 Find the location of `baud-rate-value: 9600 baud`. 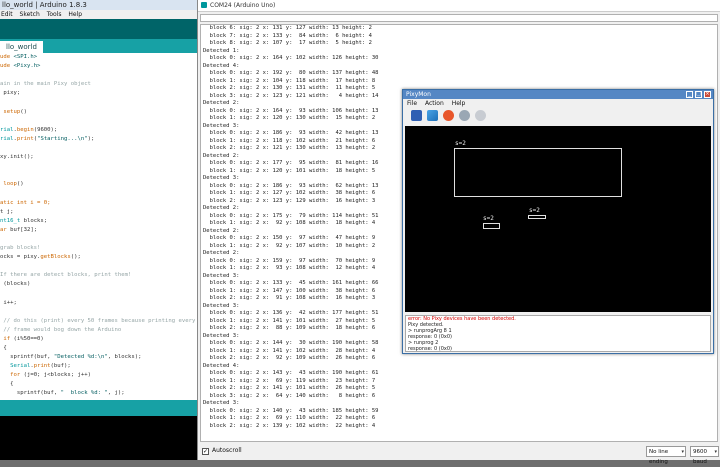

baud-rate-value: 9600 baud is located at coordinates (700, 457).